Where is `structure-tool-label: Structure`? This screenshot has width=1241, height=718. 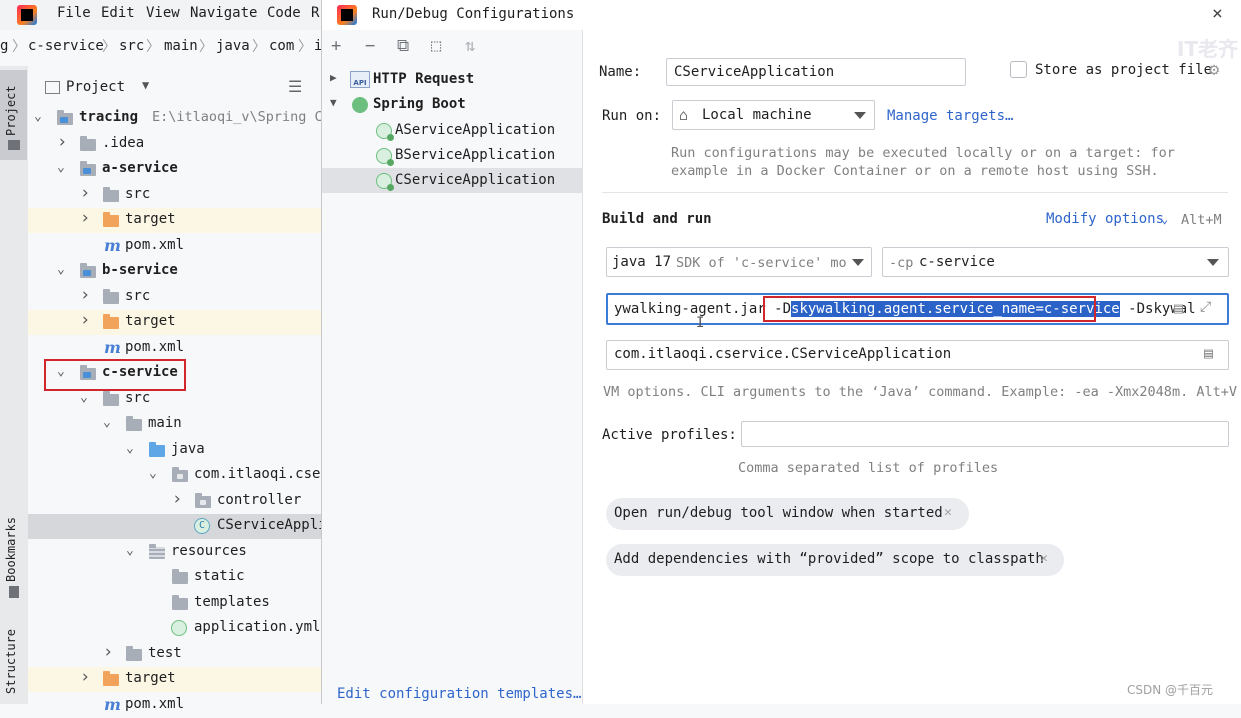 structure-tool-label: Structure is located at coordinates (11, 661).